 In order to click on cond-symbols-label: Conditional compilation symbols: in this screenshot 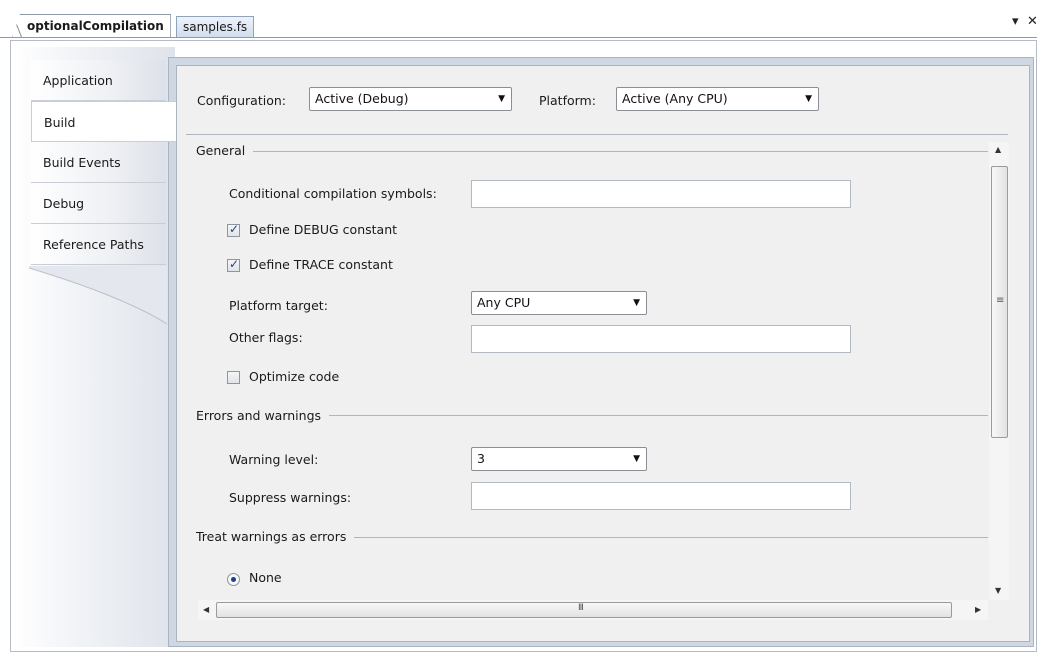, I will do `click(333, 193)`.